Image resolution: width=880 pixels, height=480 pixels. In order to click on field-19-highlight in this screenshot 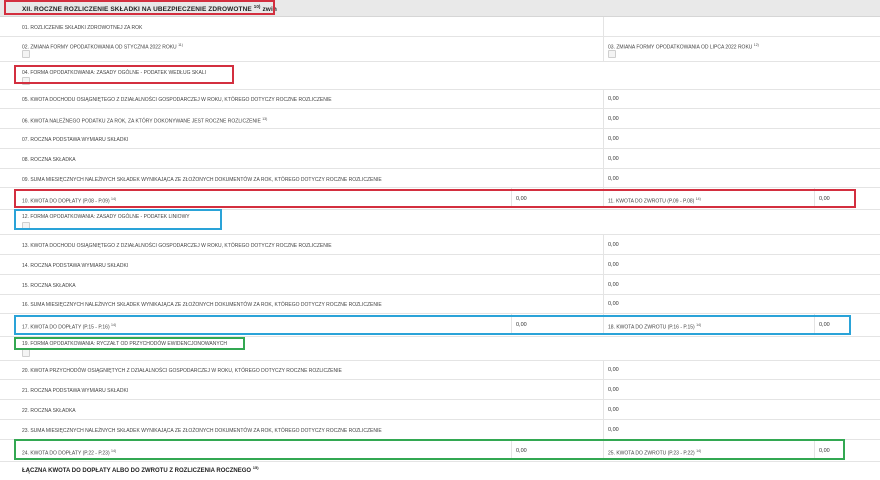, I will do `click(129, 343)`.